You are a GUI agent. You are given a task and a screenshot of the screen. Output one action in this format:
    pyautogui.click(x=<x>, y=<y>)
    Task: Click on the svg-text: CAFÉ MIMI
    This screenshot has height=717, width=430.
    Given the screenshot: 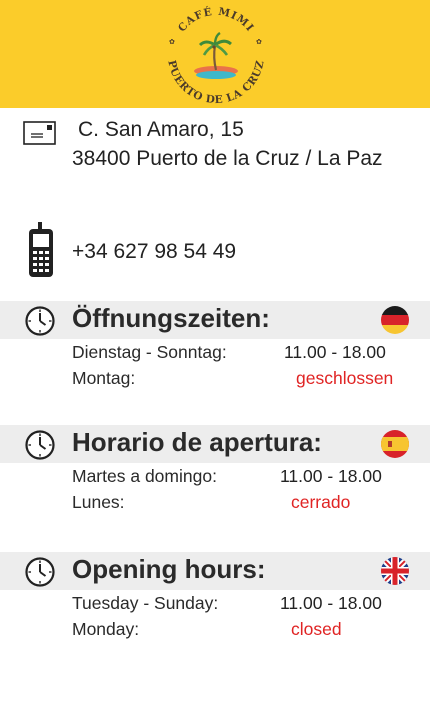 What is the action you would take?
    pyautogui.click(x=216, y=19)
    